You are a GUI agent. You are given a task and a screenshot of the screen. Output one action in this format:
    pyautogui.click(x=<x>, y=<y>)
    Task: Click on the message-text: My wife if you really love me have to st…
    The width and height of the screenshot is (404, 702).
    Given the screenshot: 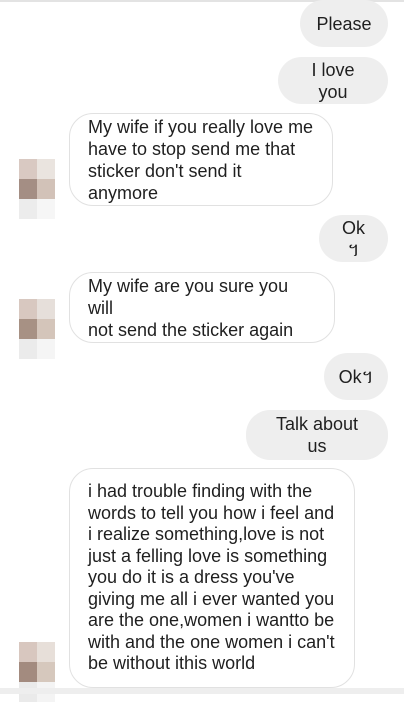 What is the action you would take?
    pyautogui.click(x=201, y=159)
    